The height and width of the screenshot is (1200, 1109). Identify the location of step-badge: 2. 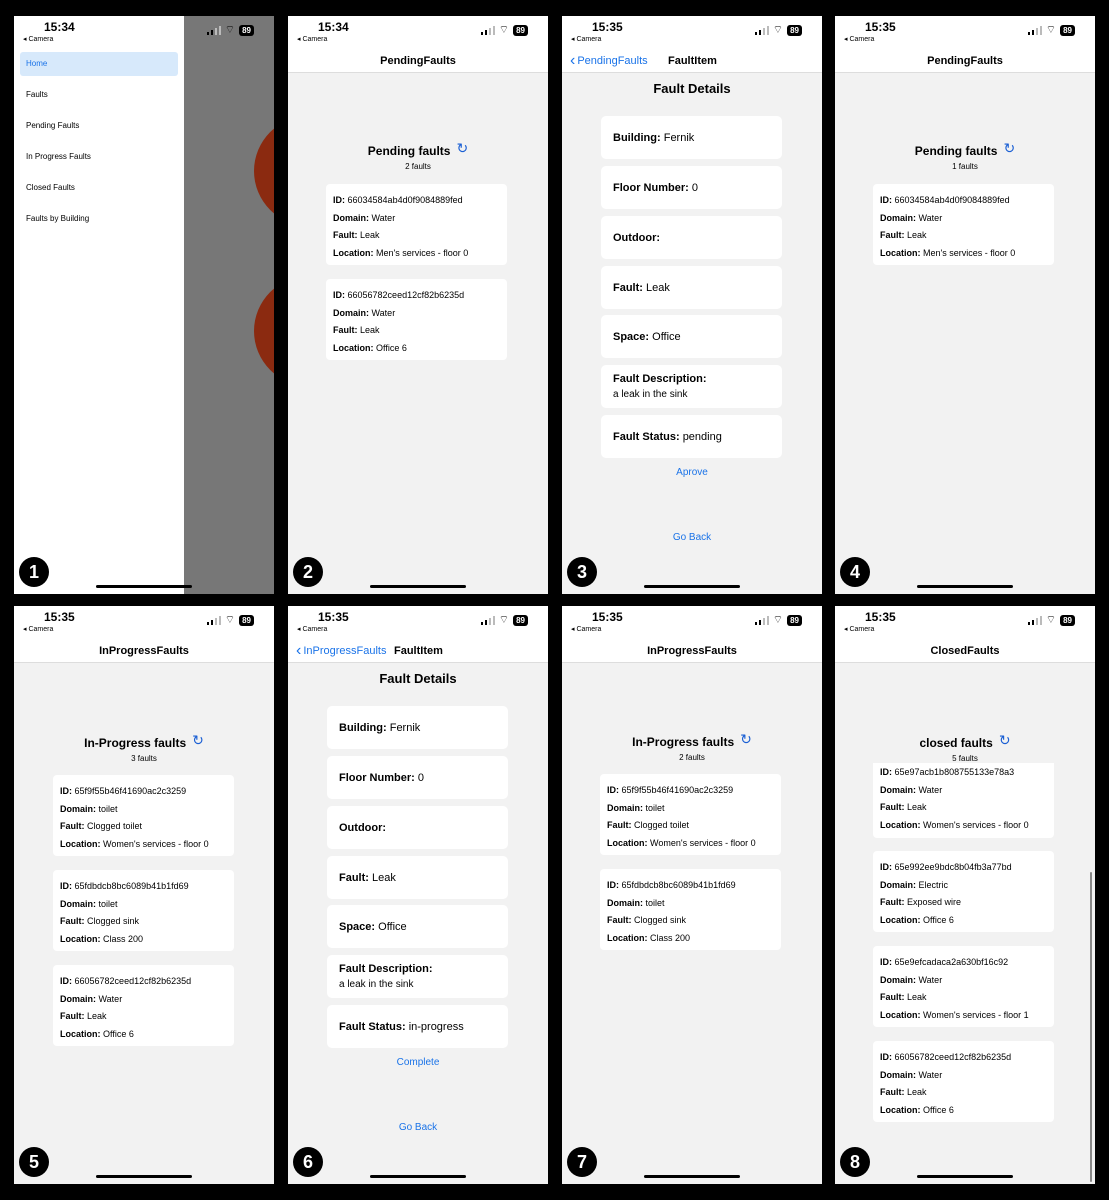
(308, 572).